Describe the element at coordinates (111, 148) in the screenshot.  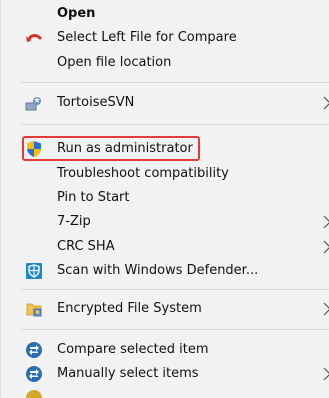
I see `highlight-box` at that location.